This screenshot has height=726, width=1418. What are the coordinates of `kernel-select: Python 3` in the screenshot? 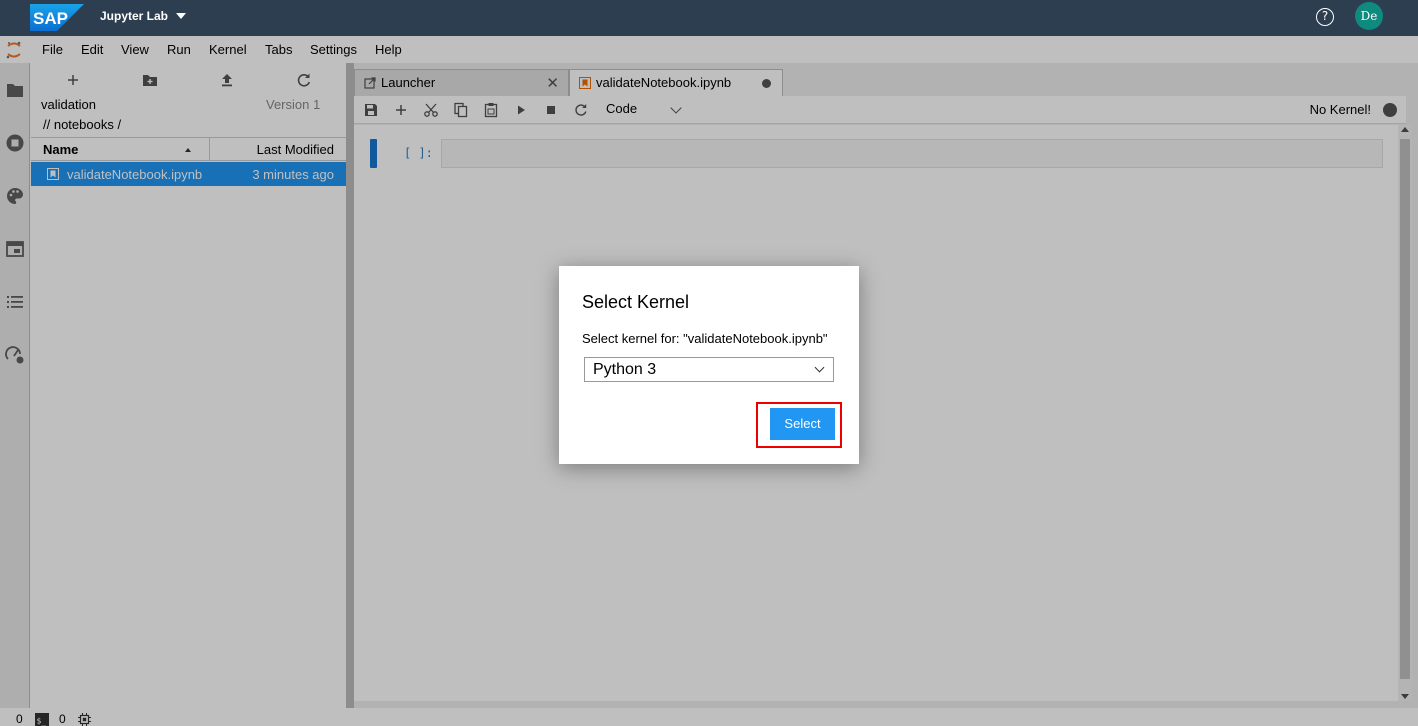 It's located at (709, 369).